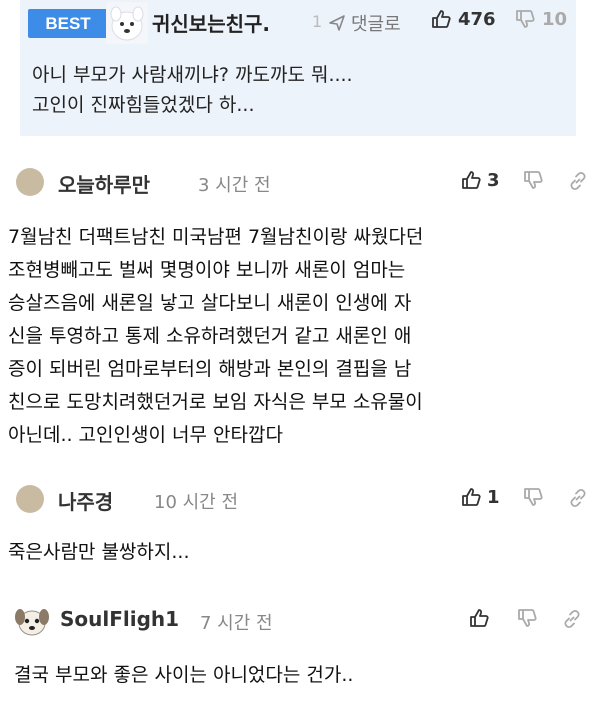 This screenshot has height=715, width=605. Describe the element at coordinates (68, 23) in the screenshot. I see `best-badge: BEST` at that location.